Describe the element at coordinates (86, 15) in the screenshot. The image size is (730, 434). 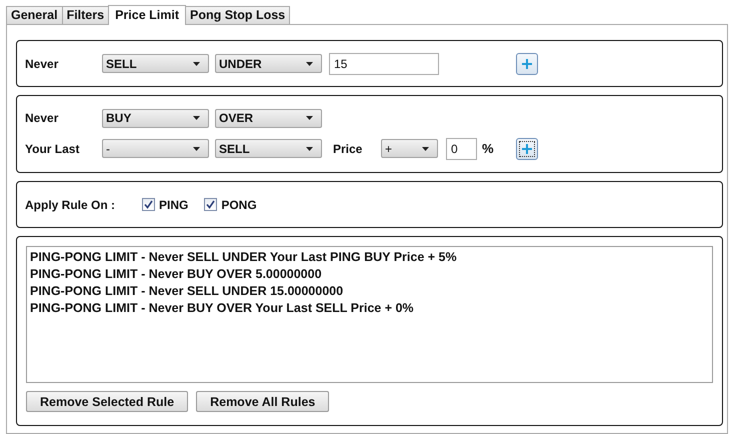
I see `tab: Filters` at that location.